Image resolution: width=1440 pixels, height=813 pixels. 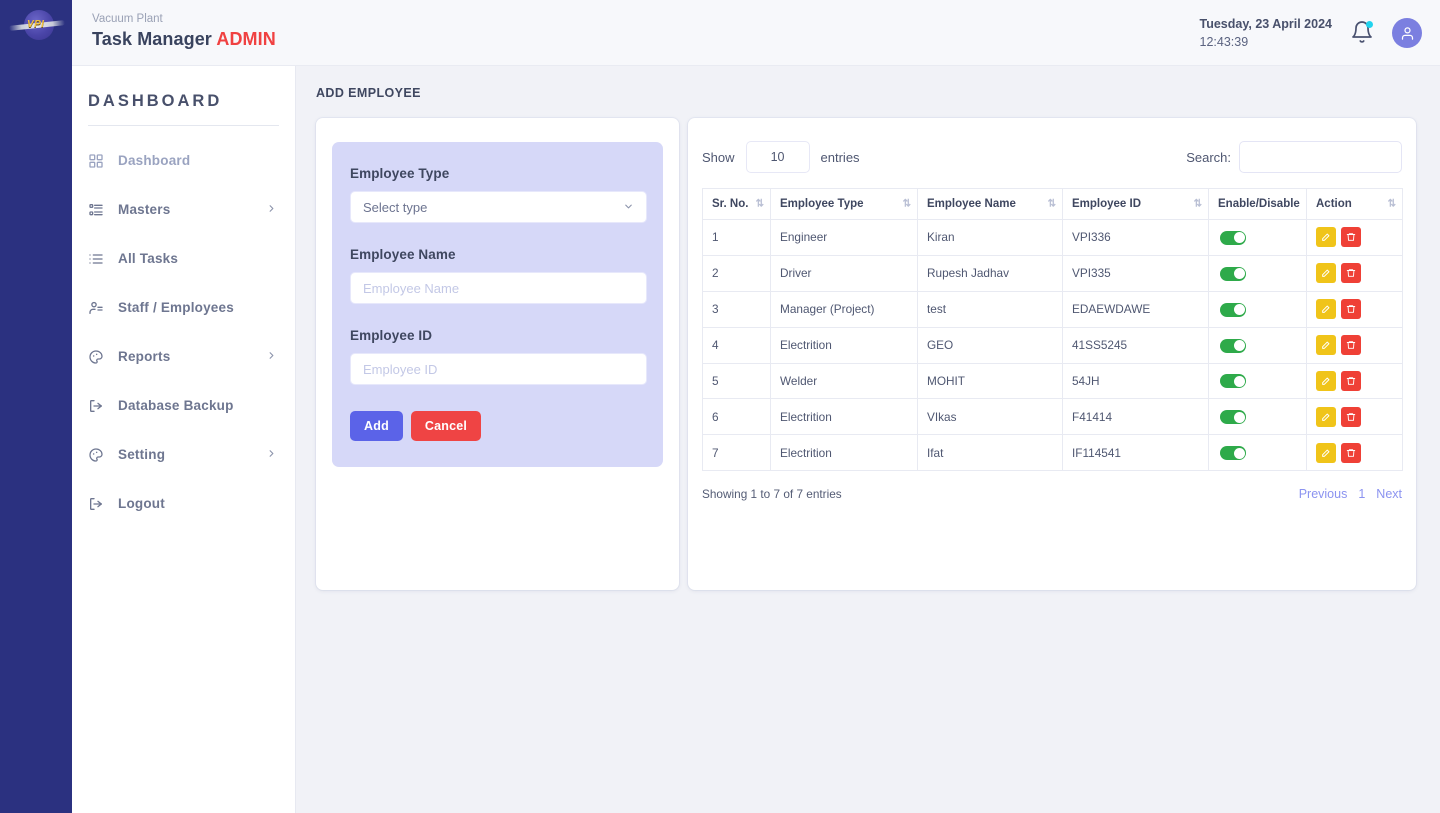 I want to click on entries-label: entries, so click(x=840, y=157).